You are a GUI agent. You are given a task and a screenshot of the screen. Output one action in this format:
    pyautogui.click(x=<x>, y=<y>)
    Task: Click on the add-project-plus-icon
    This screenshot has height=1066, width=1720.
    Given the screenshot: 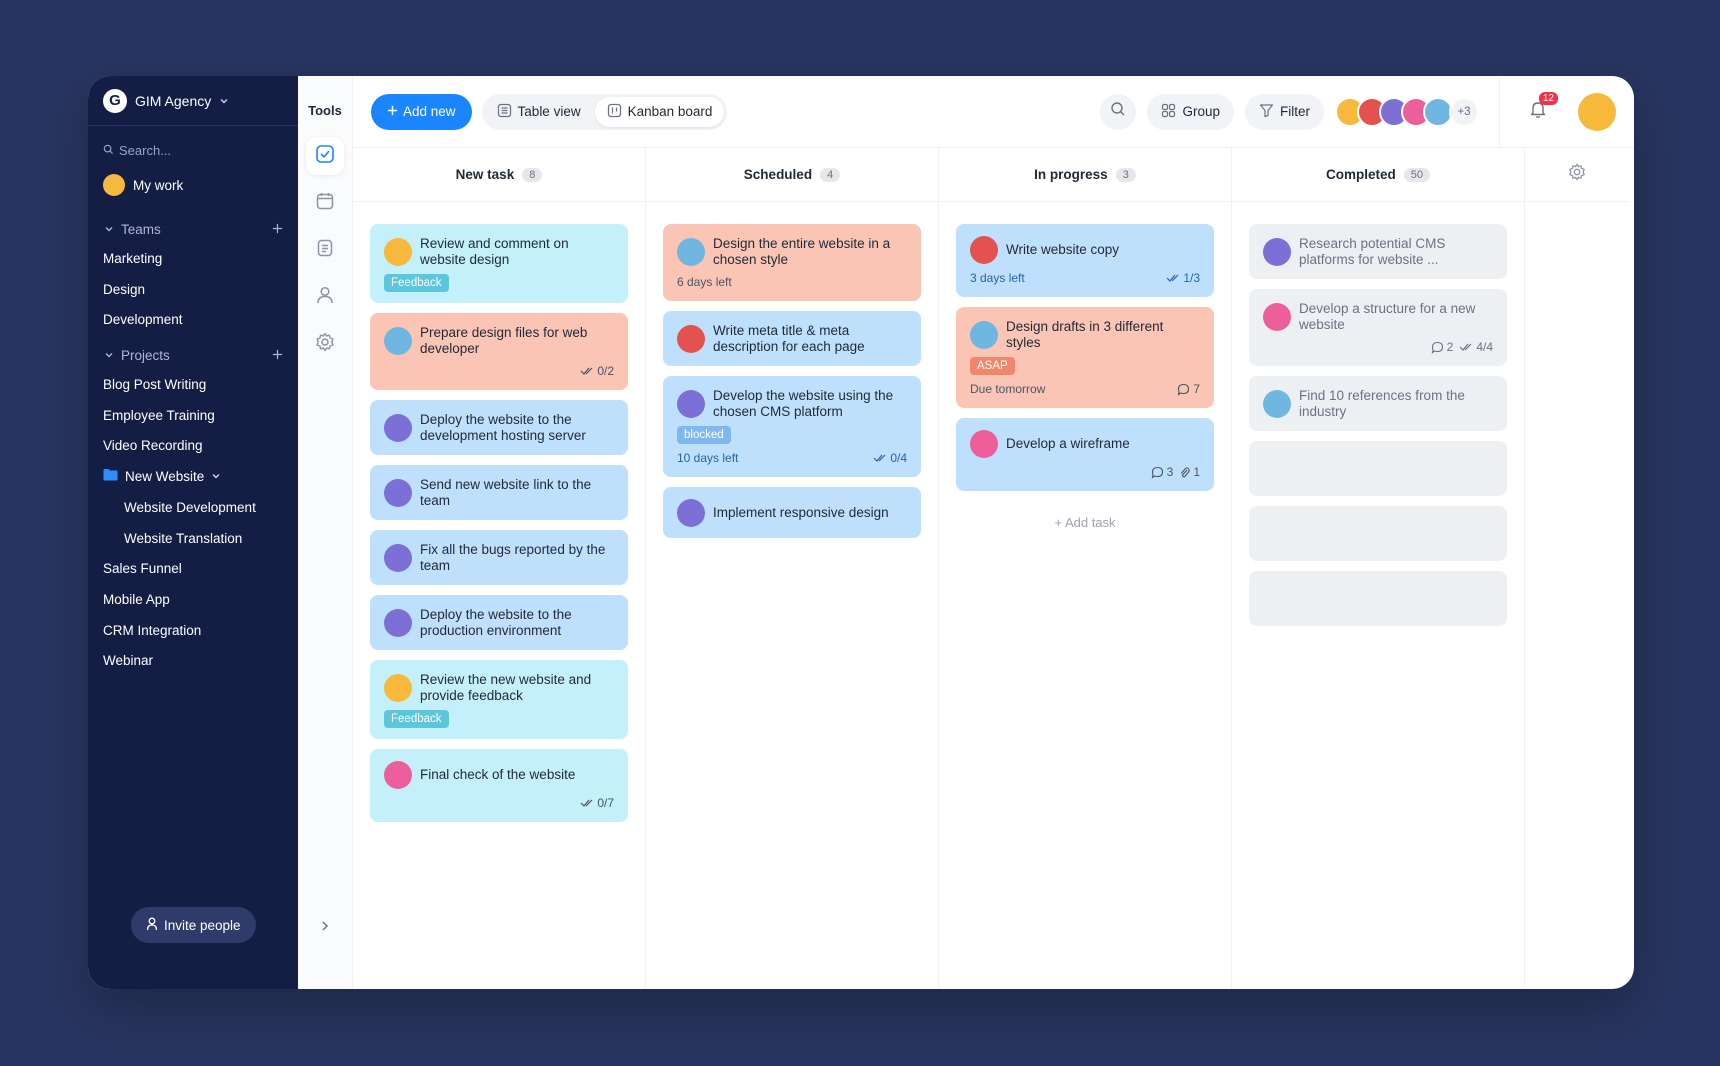 What is the action you would take?
    pyautogui.click(x=277, y=355)
    